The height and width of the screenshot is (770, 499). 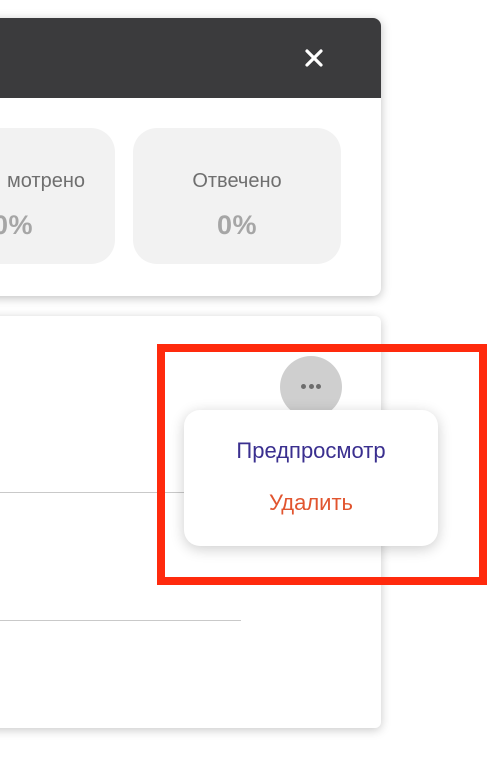 What do you see at coordinates (45, 181) in the screenshot?
I see `stat-label-viewed: мотрено` at bounding box center [45, 181].